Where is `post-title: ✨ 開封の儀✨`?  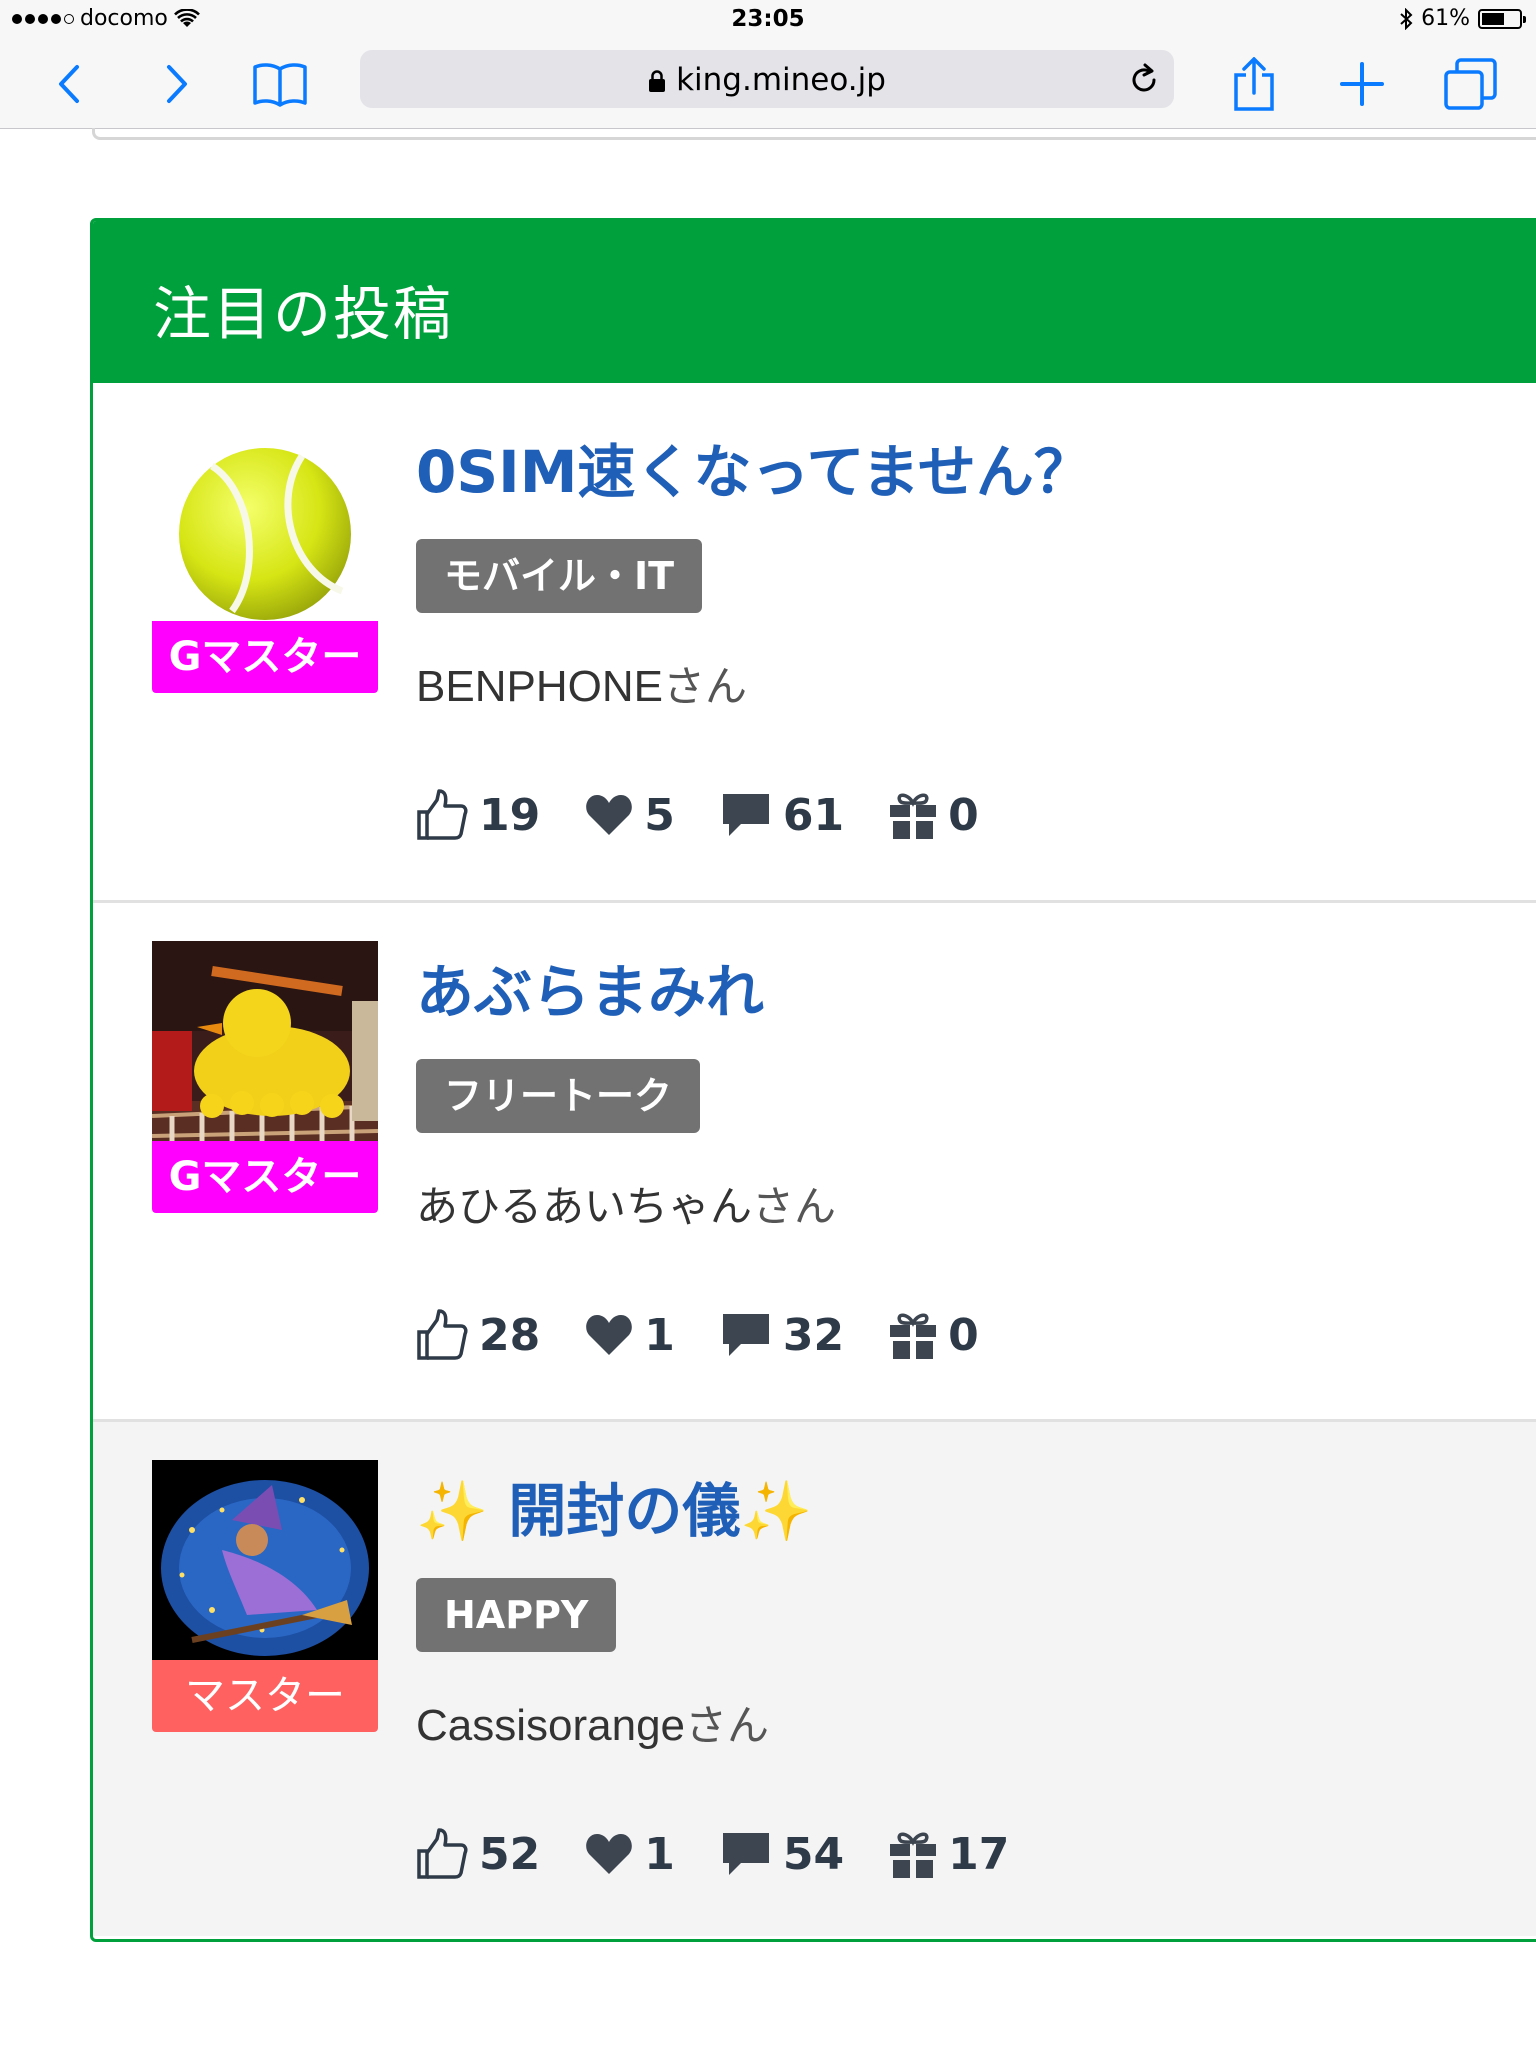
post-title: ✨ 開封の儀✨ is located at coordinates (614, 1506).